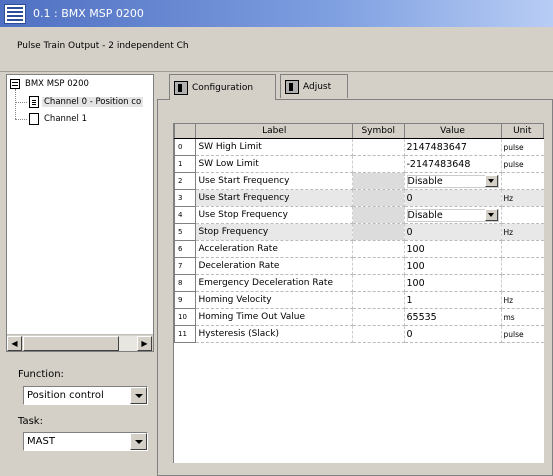 Image resolution: width=553 pixels, height=476 pixels. I want to click on parameter-label: Use Stop Frequency, so click(274, 215).